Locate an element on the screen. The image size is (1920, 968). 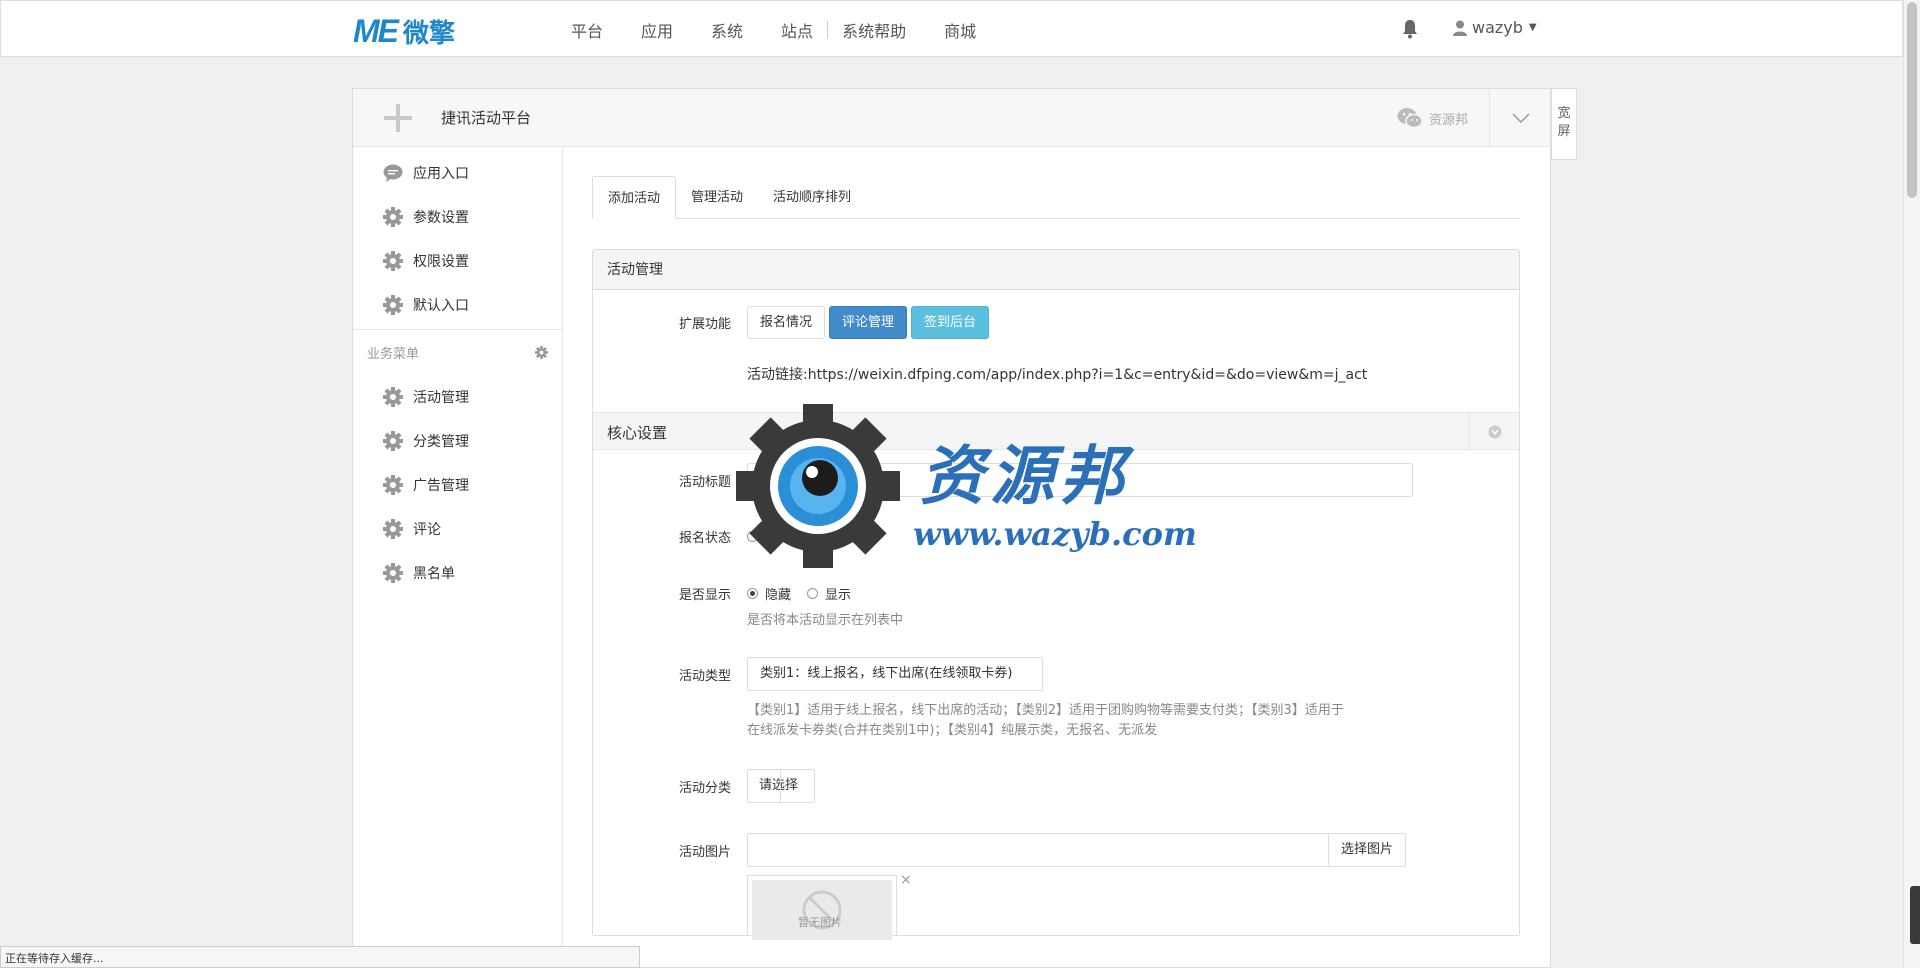
nav-site: 站点 is located at coordinates (797, 30).